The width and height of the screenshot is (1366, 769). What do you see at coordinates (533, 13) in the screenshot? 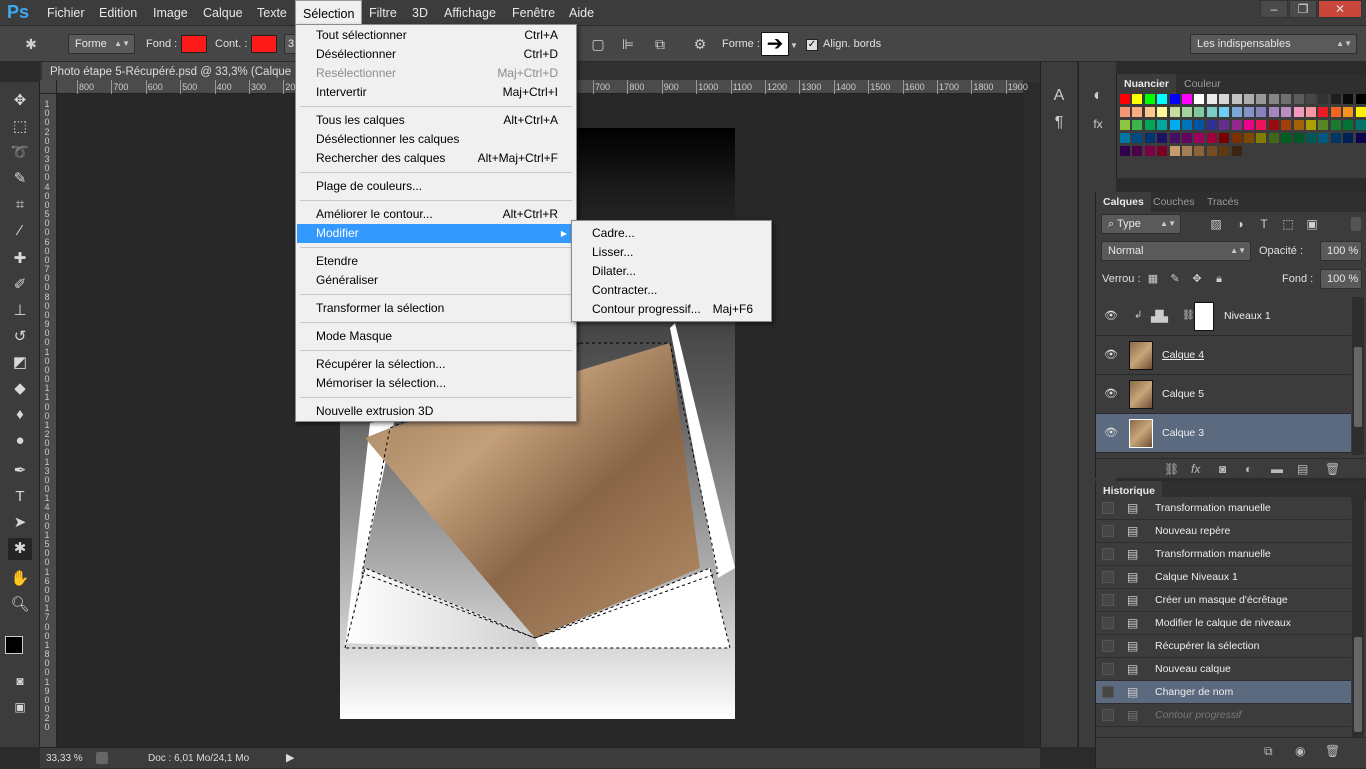
I see `menu-fenetre: Fenêtre` at bounding box center [533, 13].